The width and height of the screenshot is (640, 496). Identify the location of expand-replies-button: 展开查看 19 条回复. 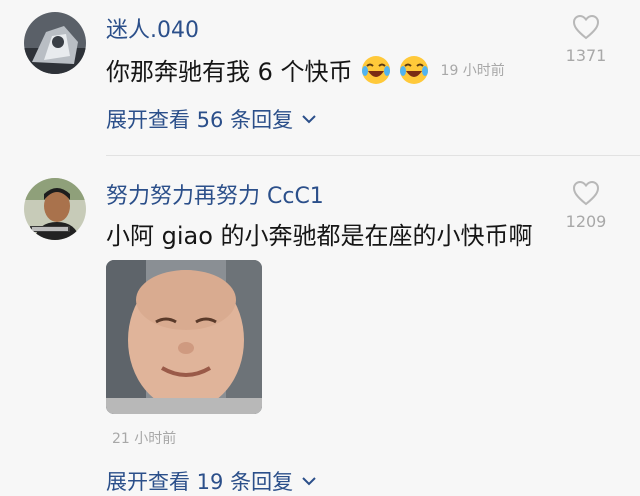
(211, 481).